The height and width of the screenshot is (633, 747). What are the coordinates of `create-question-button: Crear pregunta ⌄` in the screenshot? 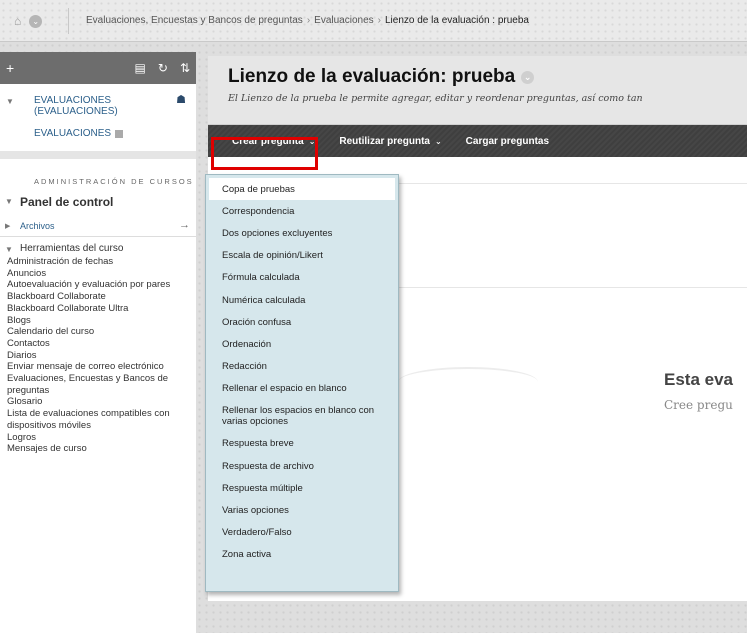 It's located at (273, 141).